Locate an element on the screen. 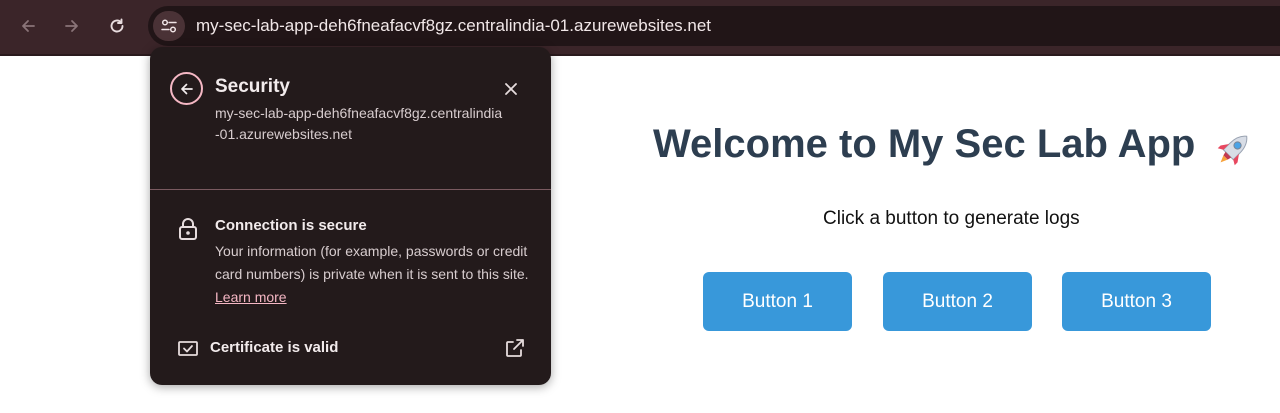 This screenshot has width=1280, height=413. page-title: Welcome to My Sec Lab App is located at coordinates (924, 144).